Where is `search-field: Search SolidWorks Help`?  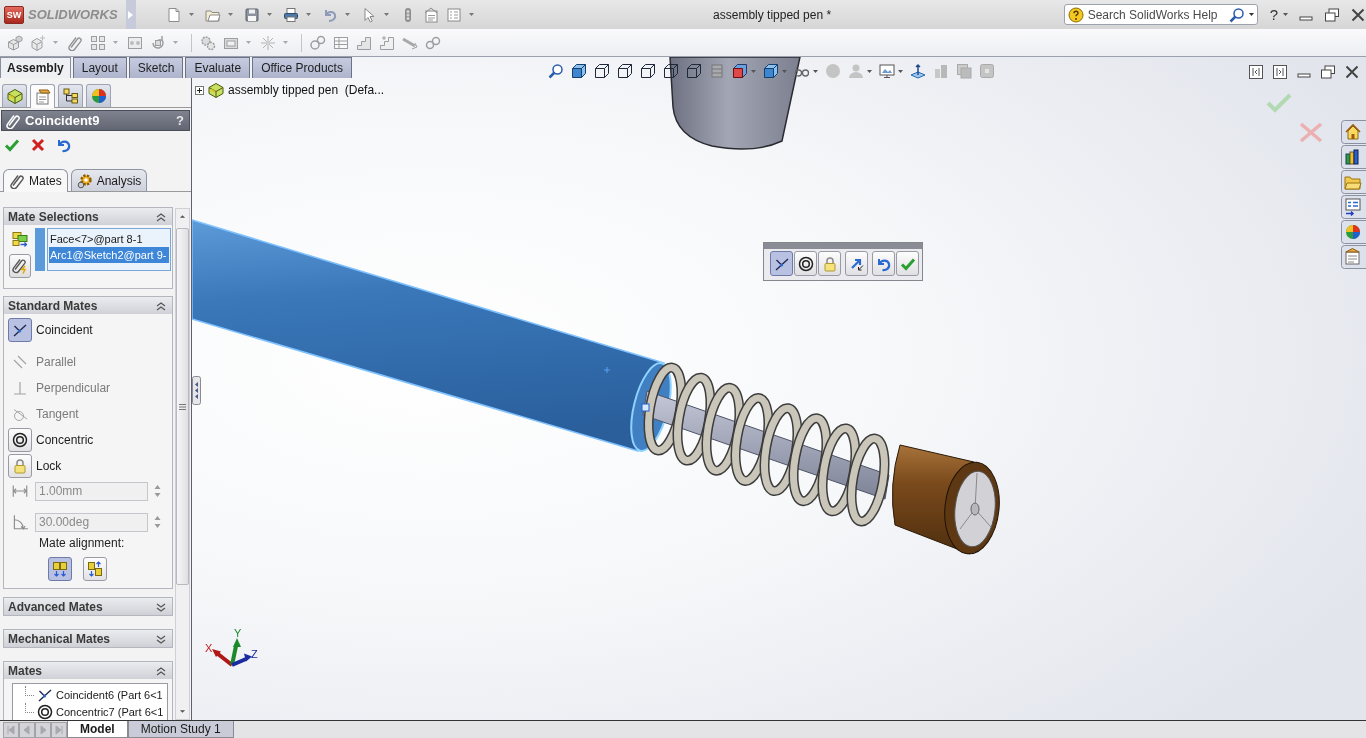
search-field: Search SolidWorks Help is located at coordinates (1160, 14).